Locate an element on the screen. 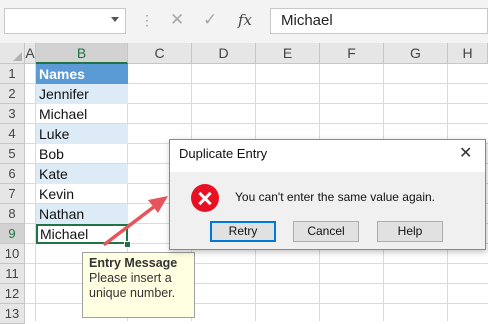 The width and height of the screenshot is (488, 324). error-icon is located at coordinates (205, 198).